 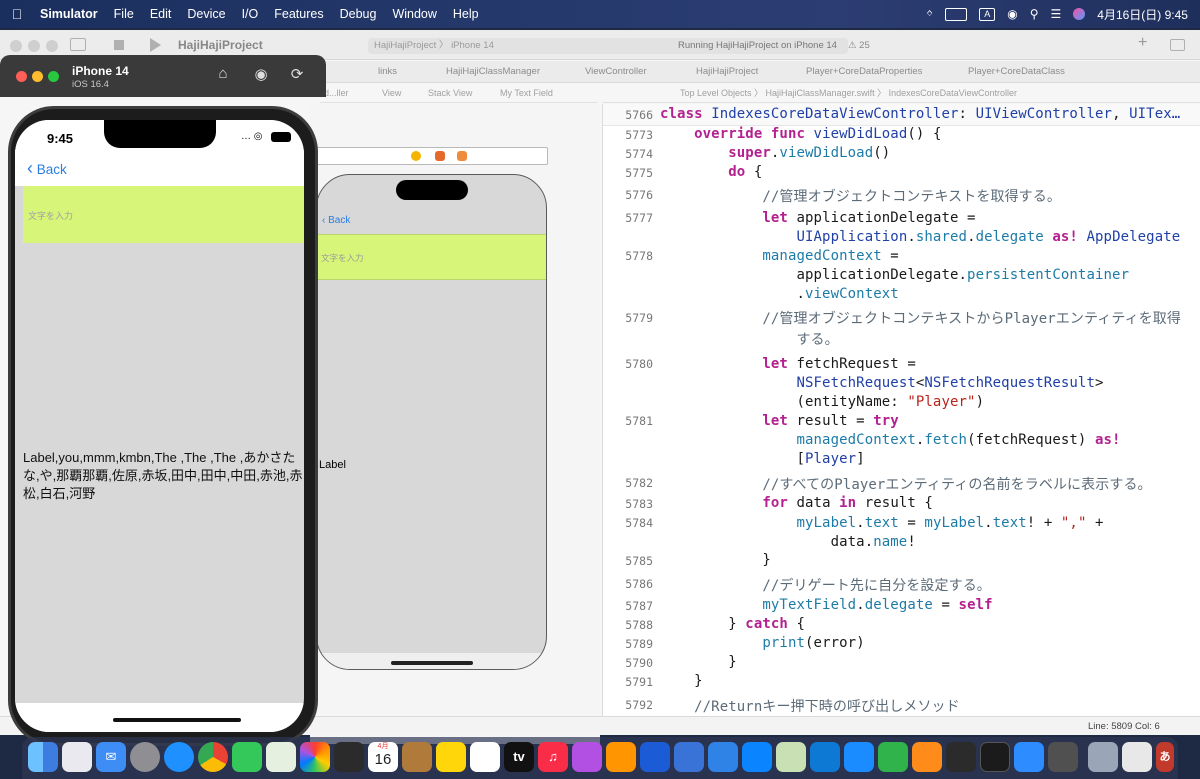 What do you see at coordinates (387, 71) in the screenshot?
I see `tab-links: links` at bounding box center [387, 71].